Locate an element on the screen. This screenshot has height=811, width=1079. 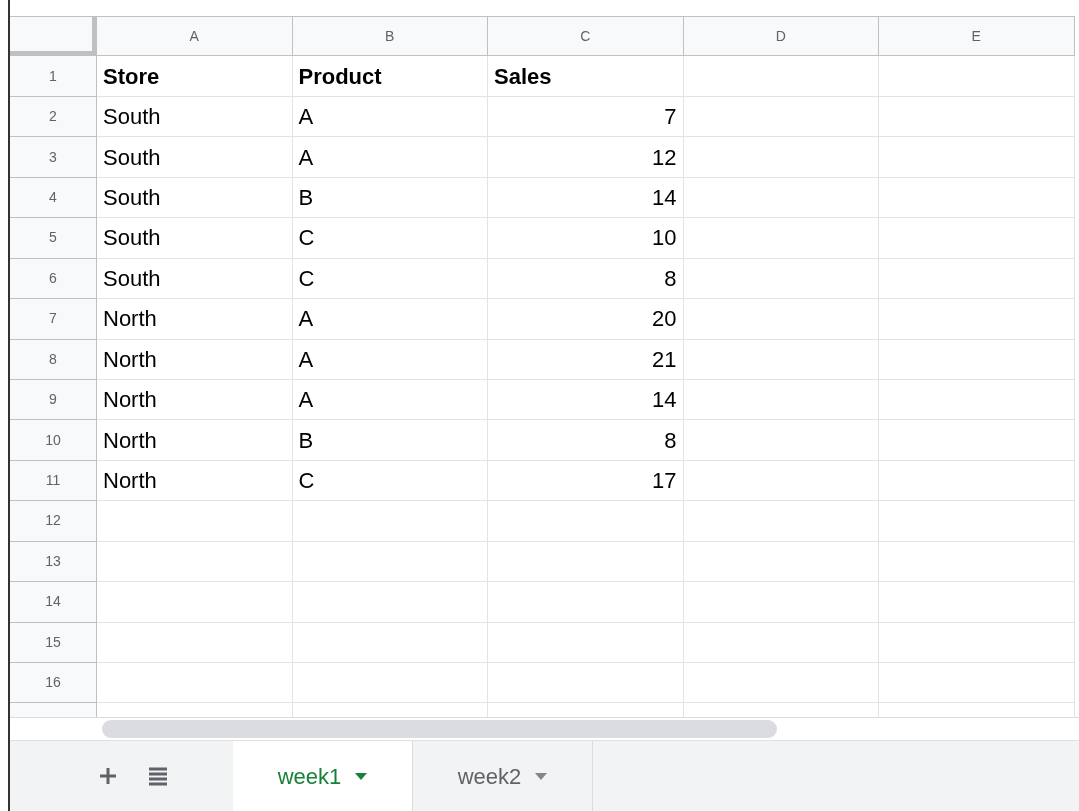
table-cell: 20 is located at coordinates (586, 319).